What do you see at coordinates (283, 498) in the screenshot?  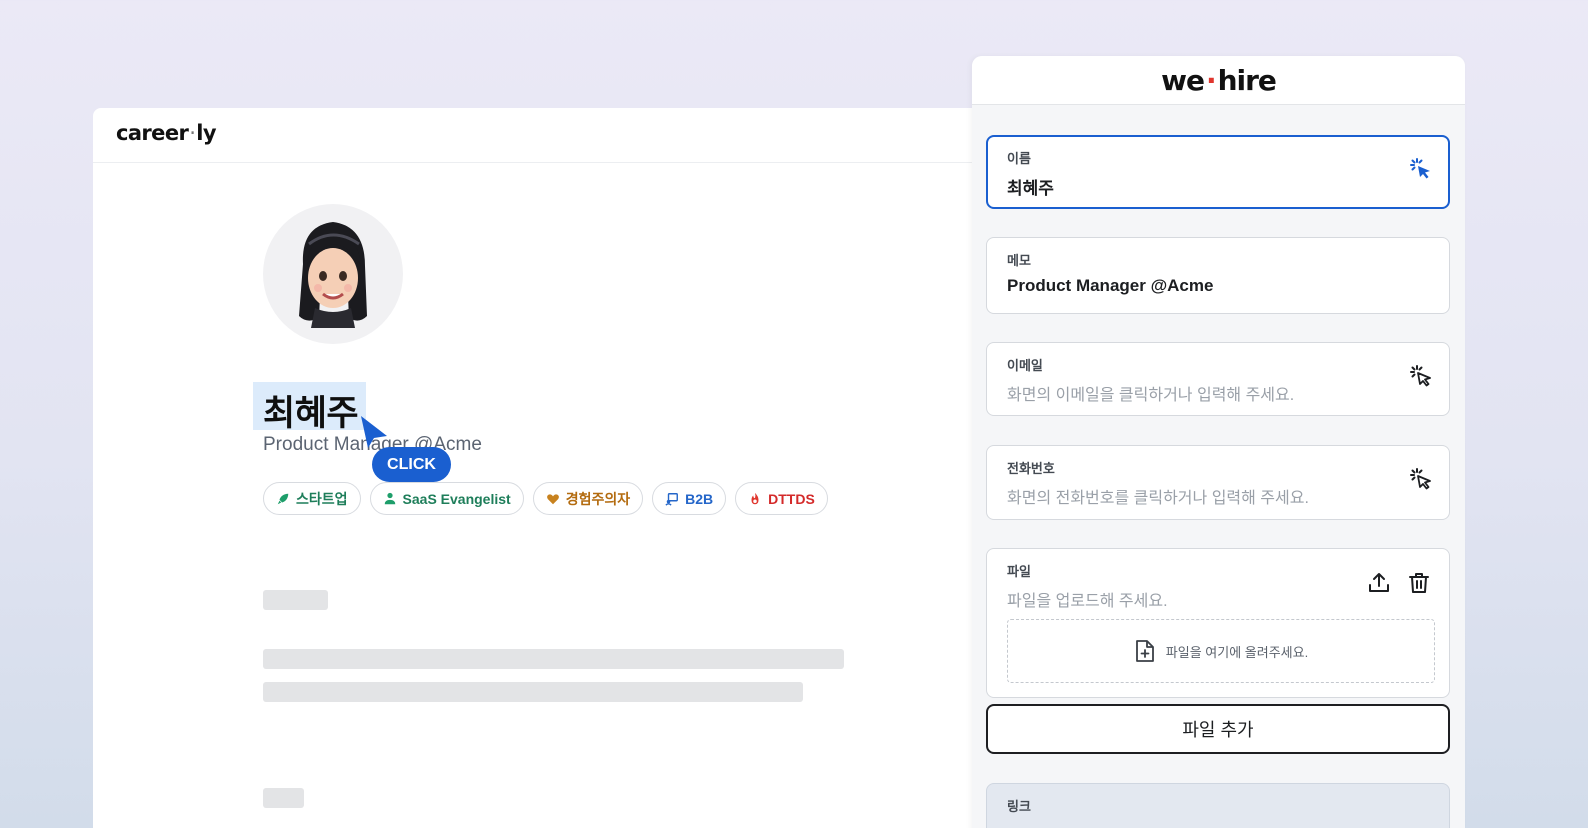 I see `rocket-icon` at bounding box center [283, 498].